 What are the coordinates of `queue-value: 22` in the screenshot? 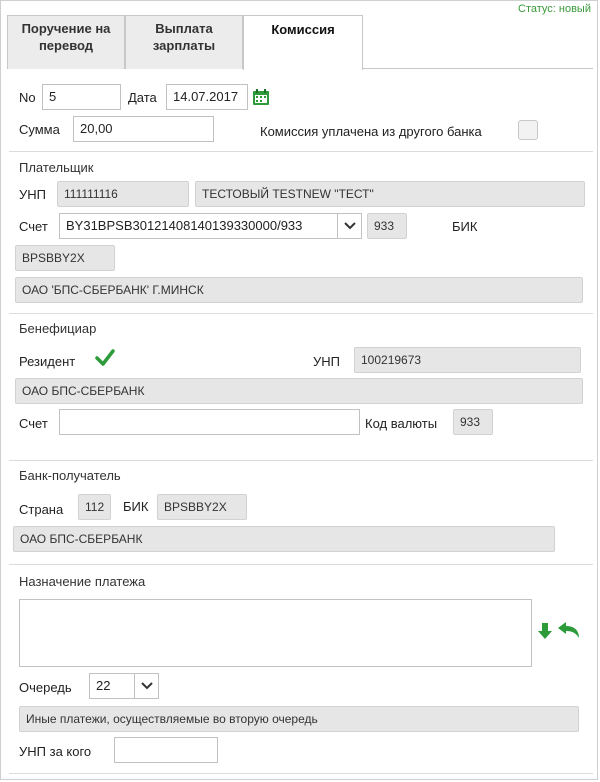 It's located at (103, 685).